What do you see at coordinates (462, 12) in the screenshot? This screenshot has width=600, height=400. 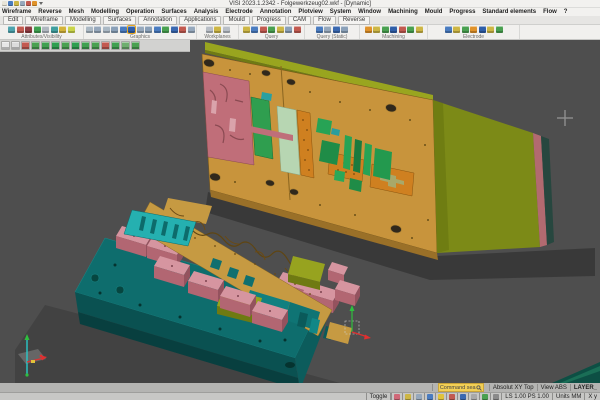 I see `menu-item: Progress` at bounding box center [462, 12].